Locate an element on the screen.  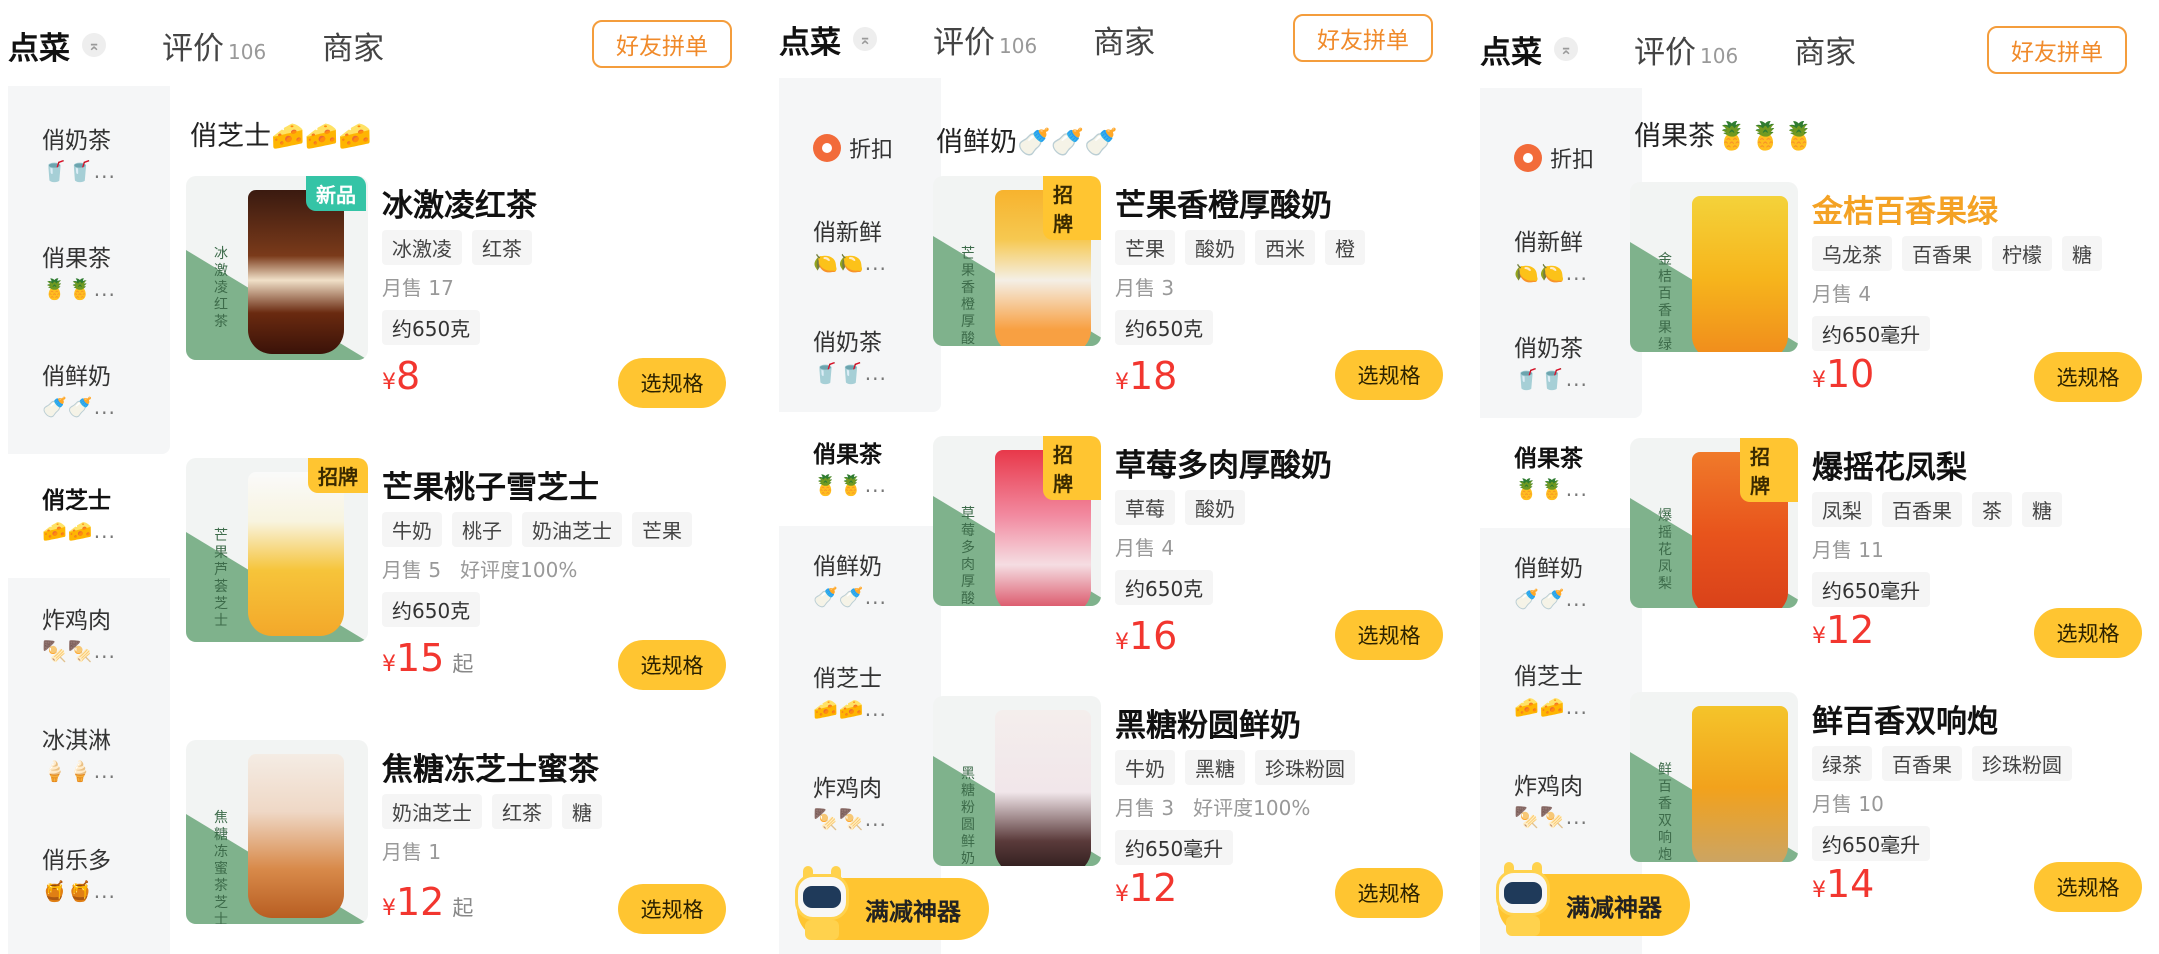
tag-list: 牛奶 桃子 奶油芝士 芒果 is located at coordinates (542, 529).